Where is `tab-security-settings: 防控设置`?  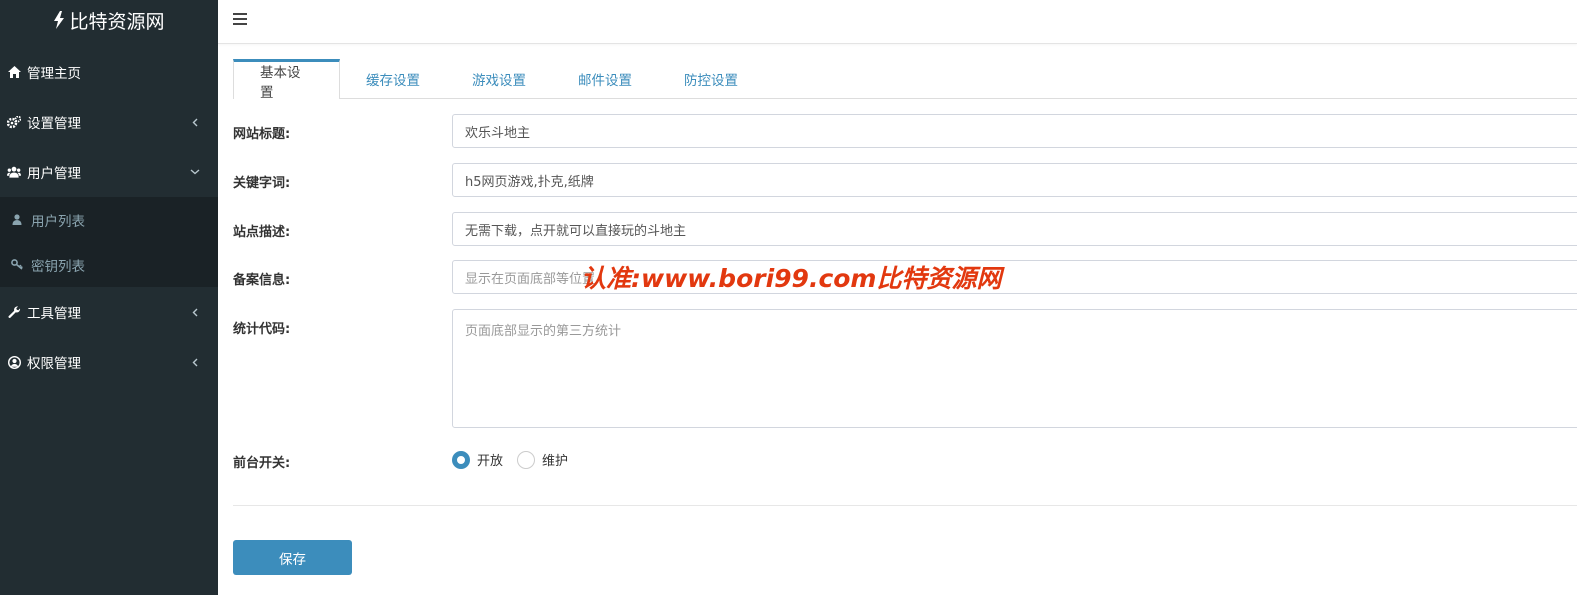
tab-security-settings: 防控设置 is located at coordinates (711, 79).